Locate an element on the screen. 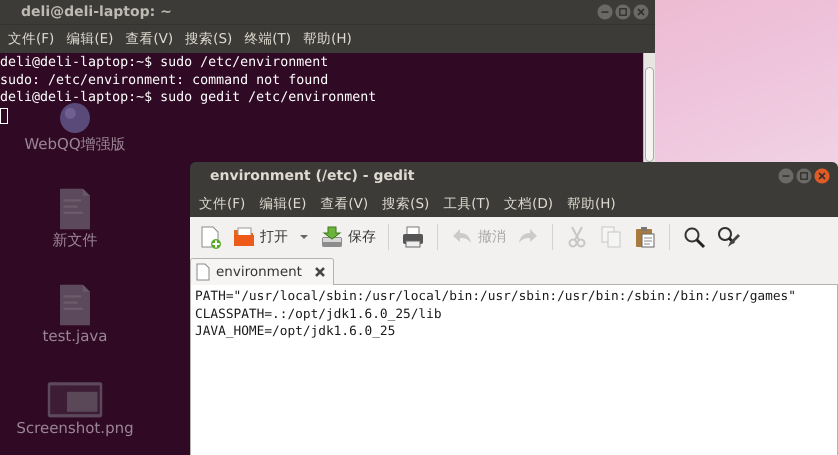 The height and width of the screenshot is (455, 838). text-line: PATH="/usr/local/sbin:/usr/local/bin:/usr/sbin:/usr/bin:/sbin:/bin:/usr/games" is located at coordinates (495, 297).